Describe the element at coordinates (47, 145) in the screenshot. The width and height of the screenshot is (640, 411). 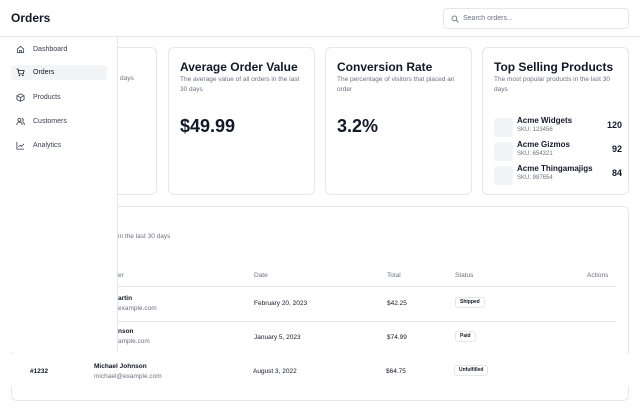
I see `sidebar-item-label: Analytics` at that location.